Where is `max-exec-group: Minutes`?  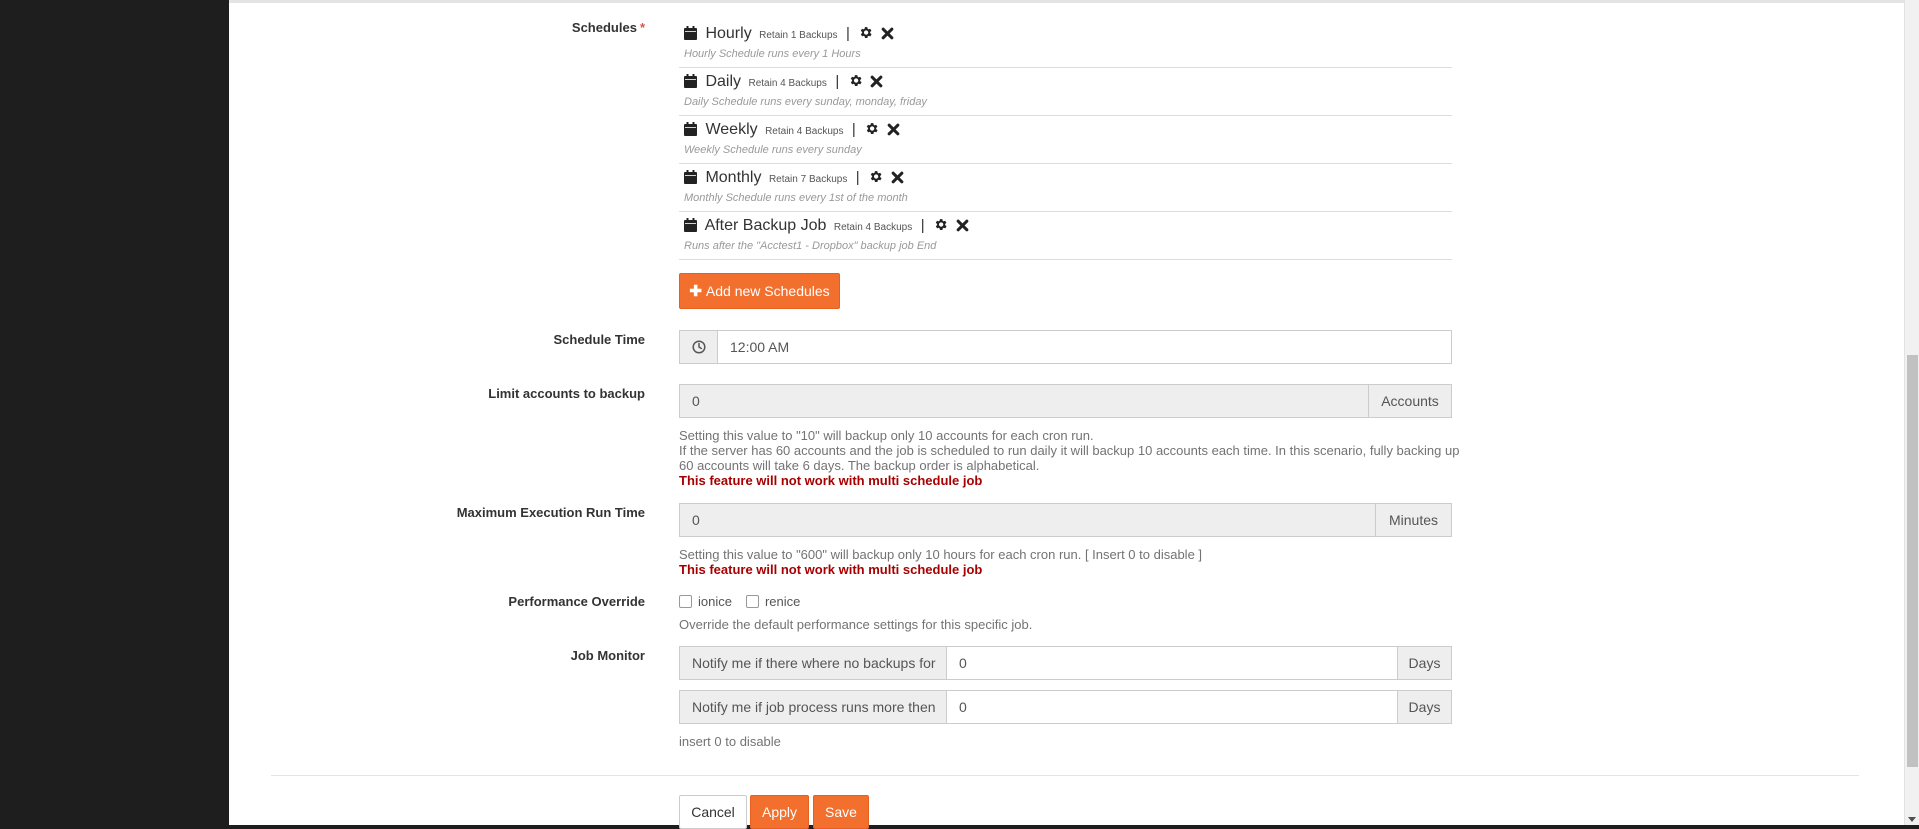 max-exec-group: Minutes is located at coordinates (1065, 520).